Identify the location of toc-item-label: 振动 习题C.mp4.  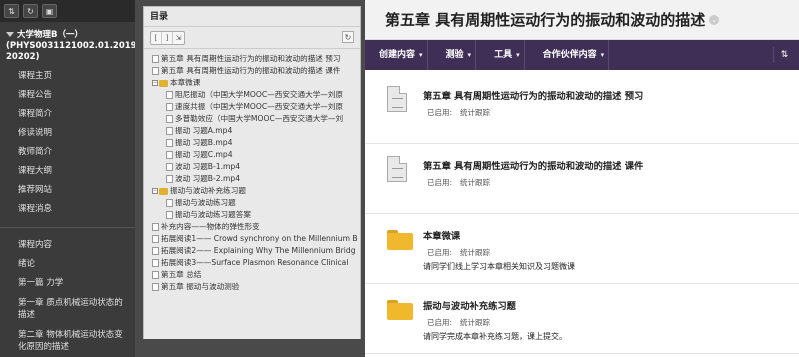
(204, 154).